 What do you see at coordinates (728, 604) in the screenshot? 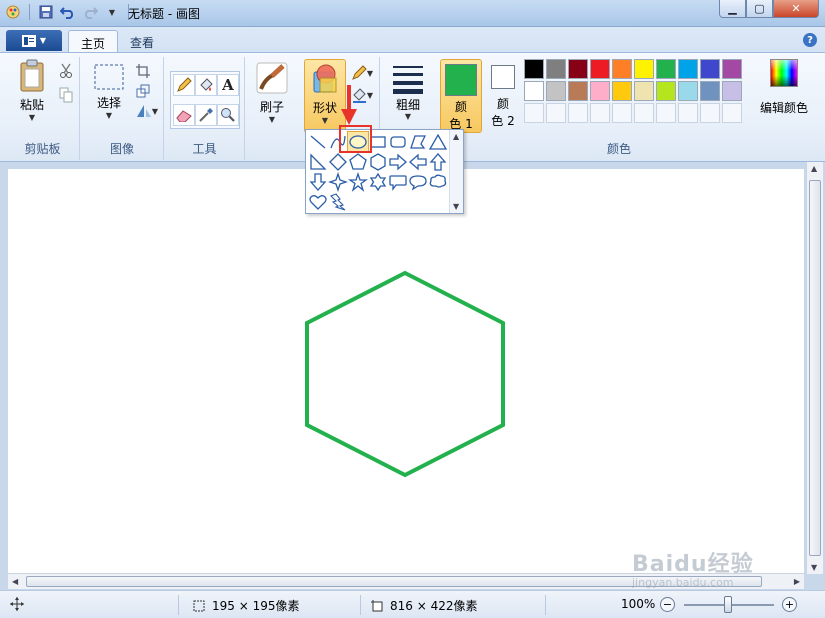
I see `zoom-slider-thumb` at bounding box center [728, 604].